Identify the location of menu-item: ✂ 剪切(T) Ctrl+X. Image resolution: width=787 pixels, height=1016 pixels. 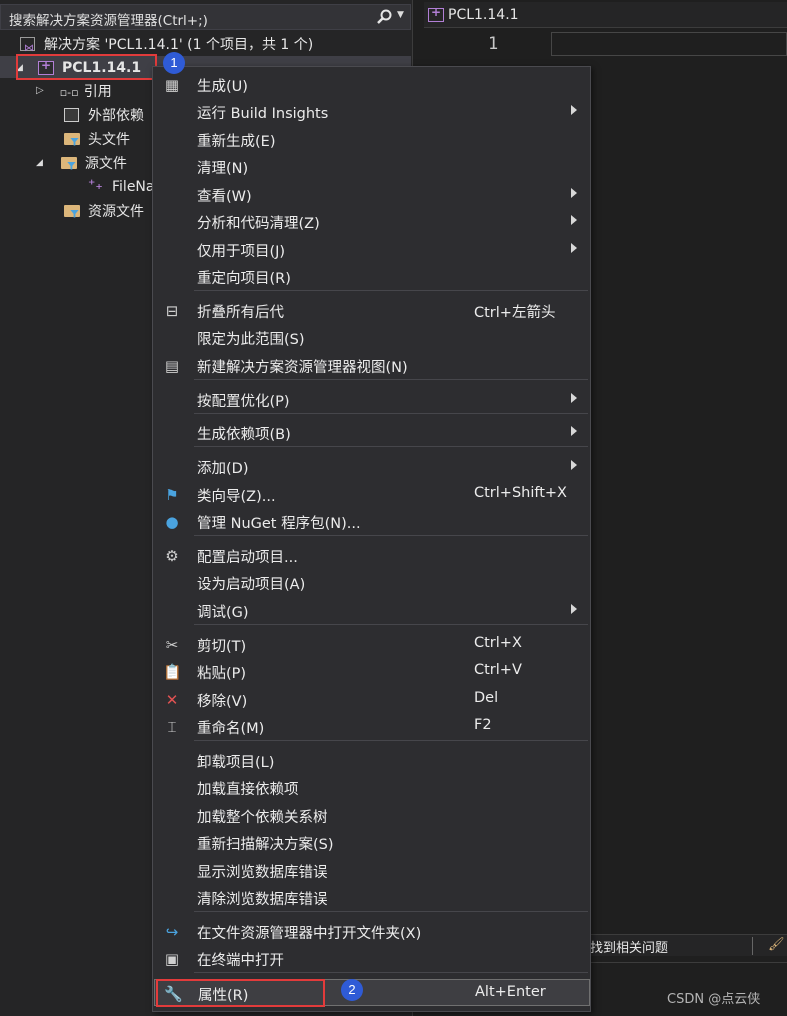
(372, 644).